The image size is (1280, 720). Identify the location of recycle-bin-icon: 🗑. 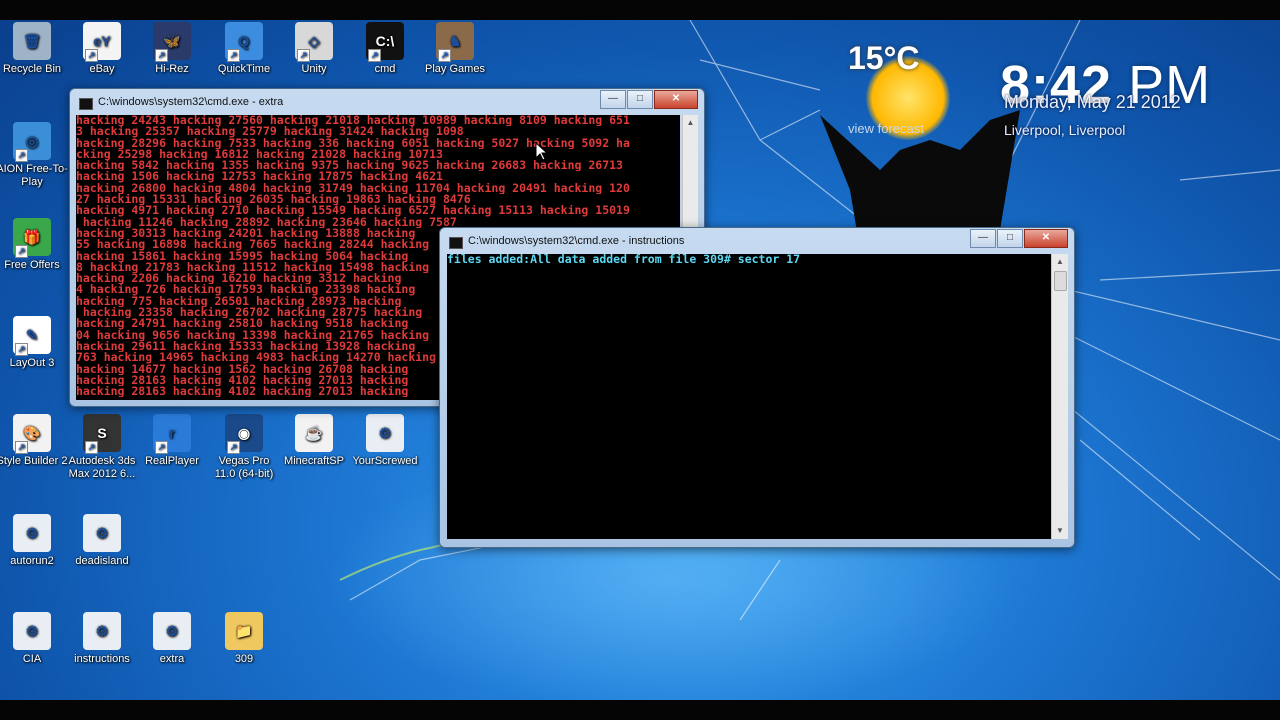
(32, 41).